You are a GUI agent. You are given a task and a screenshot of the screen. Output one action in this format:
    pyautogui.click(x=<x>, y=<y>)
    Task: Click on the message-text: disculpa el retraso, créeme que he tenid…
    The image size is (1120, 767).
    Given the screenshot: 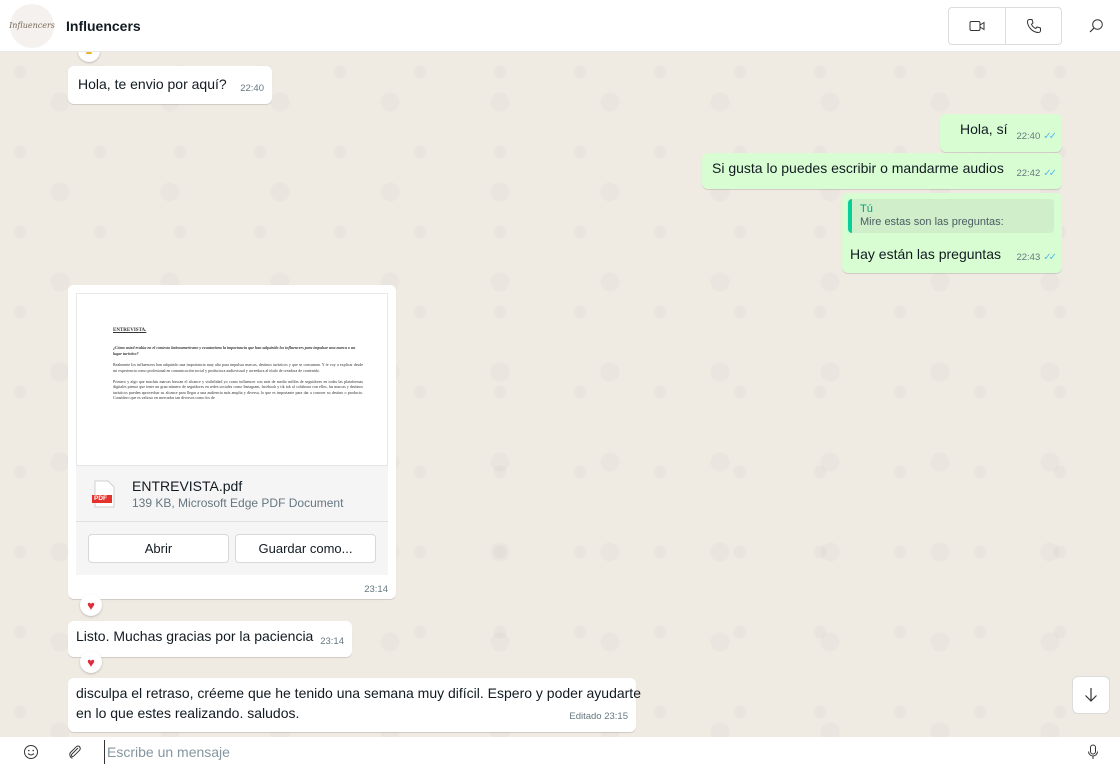 What is the action you would take?
    pyautogui.click(x=358, y=693)
    